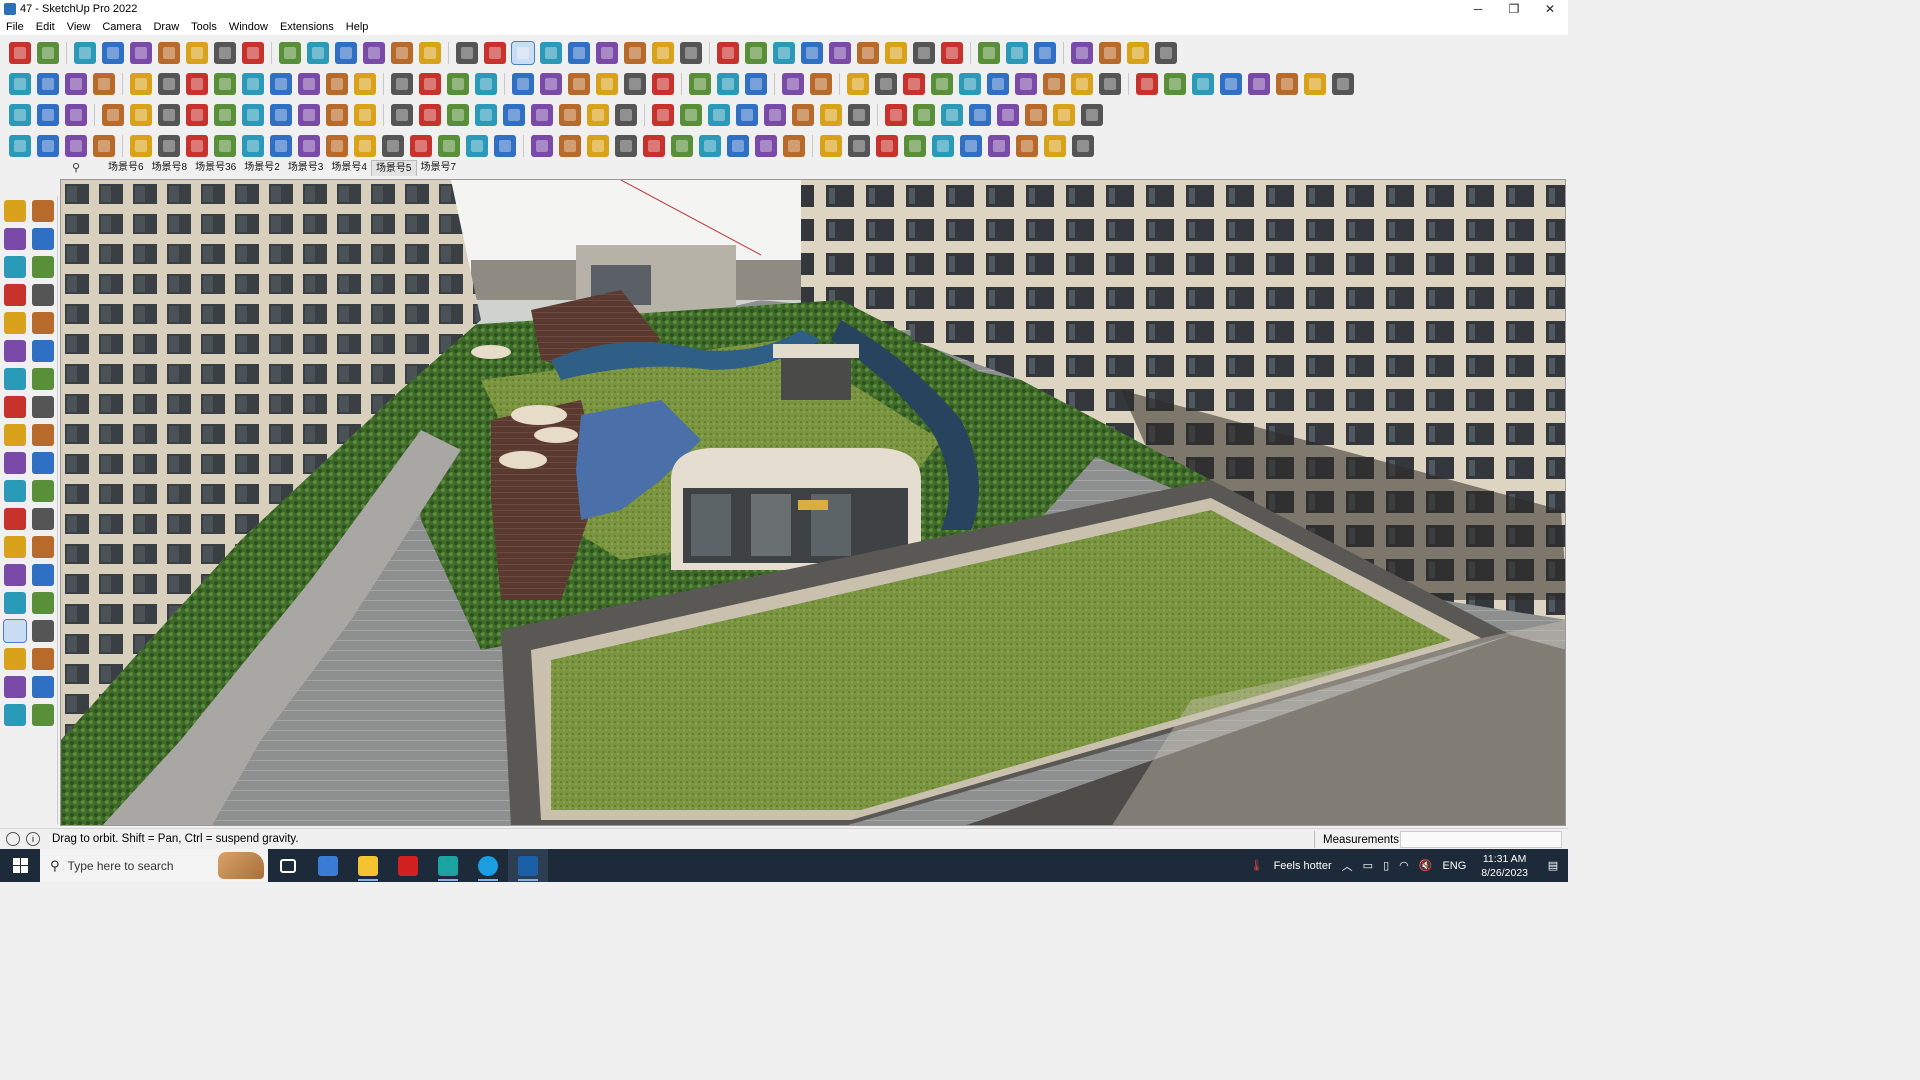 The width and height of the screenshot is (1920, 1080). What do you see at coordinates (328, 865) in the screenshot?
I see `calculator-app` at bounding box center [328, 865].